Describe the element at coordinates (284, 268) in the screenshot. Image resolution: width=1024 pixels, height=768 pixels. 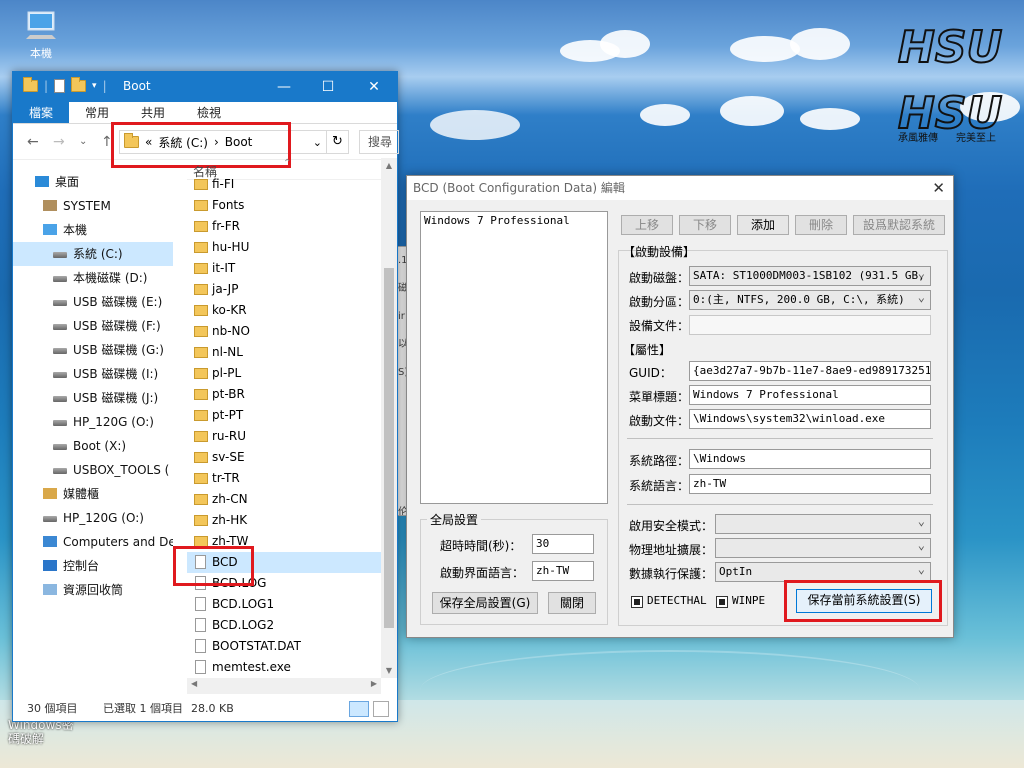
I see `file-row: it-IT` at that location.